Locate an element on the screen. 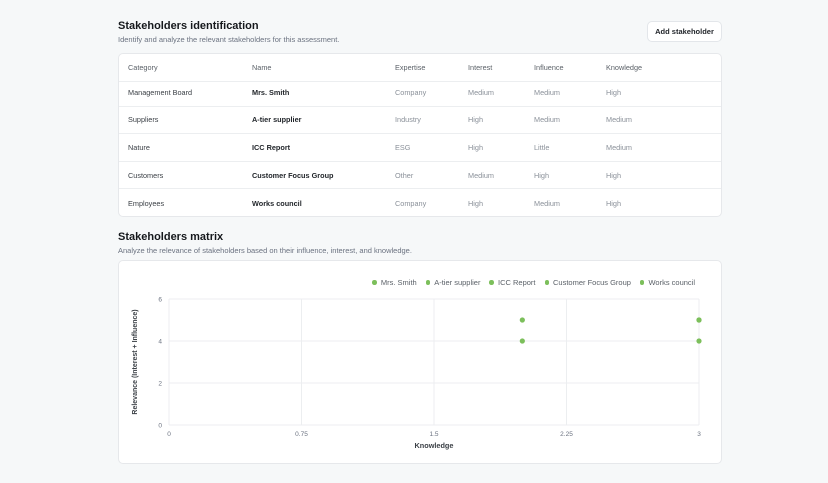  cell-name: A-tier supplier is located at coordinates (277, 120).